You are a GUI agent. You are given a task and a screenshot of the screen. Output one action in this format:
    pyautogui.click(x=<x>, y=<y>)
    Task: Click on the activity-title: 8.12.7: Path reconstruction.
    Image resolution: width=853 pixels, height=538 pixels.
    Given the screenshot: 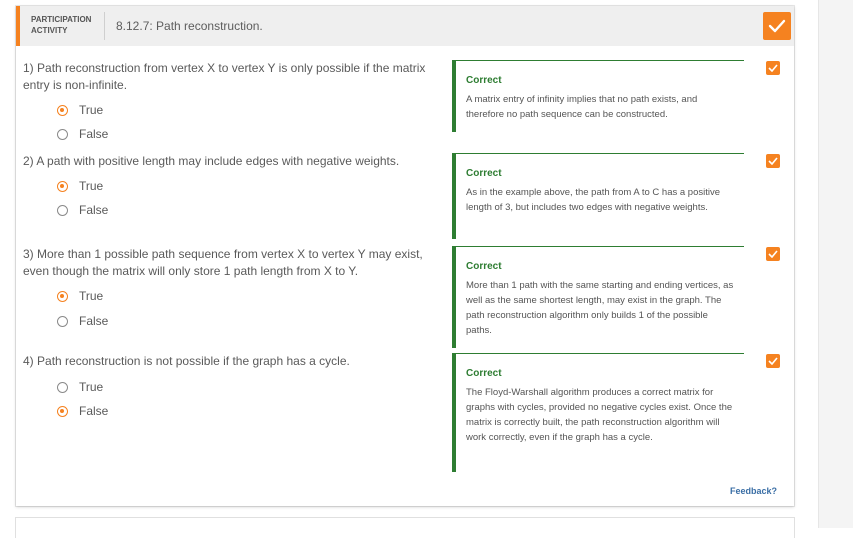 What is the action you would take?
    pyautogui.click(x=189, y=26)
    